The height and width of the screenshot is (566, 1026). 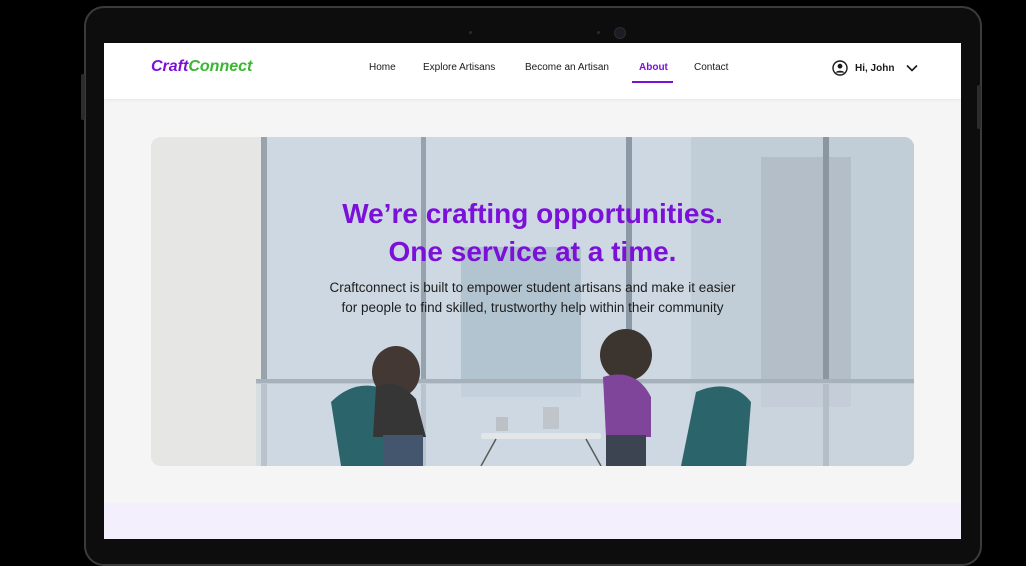 I want to click on hero-title-line-1: We’re crafting opportunities., so click(x=532, y=213).